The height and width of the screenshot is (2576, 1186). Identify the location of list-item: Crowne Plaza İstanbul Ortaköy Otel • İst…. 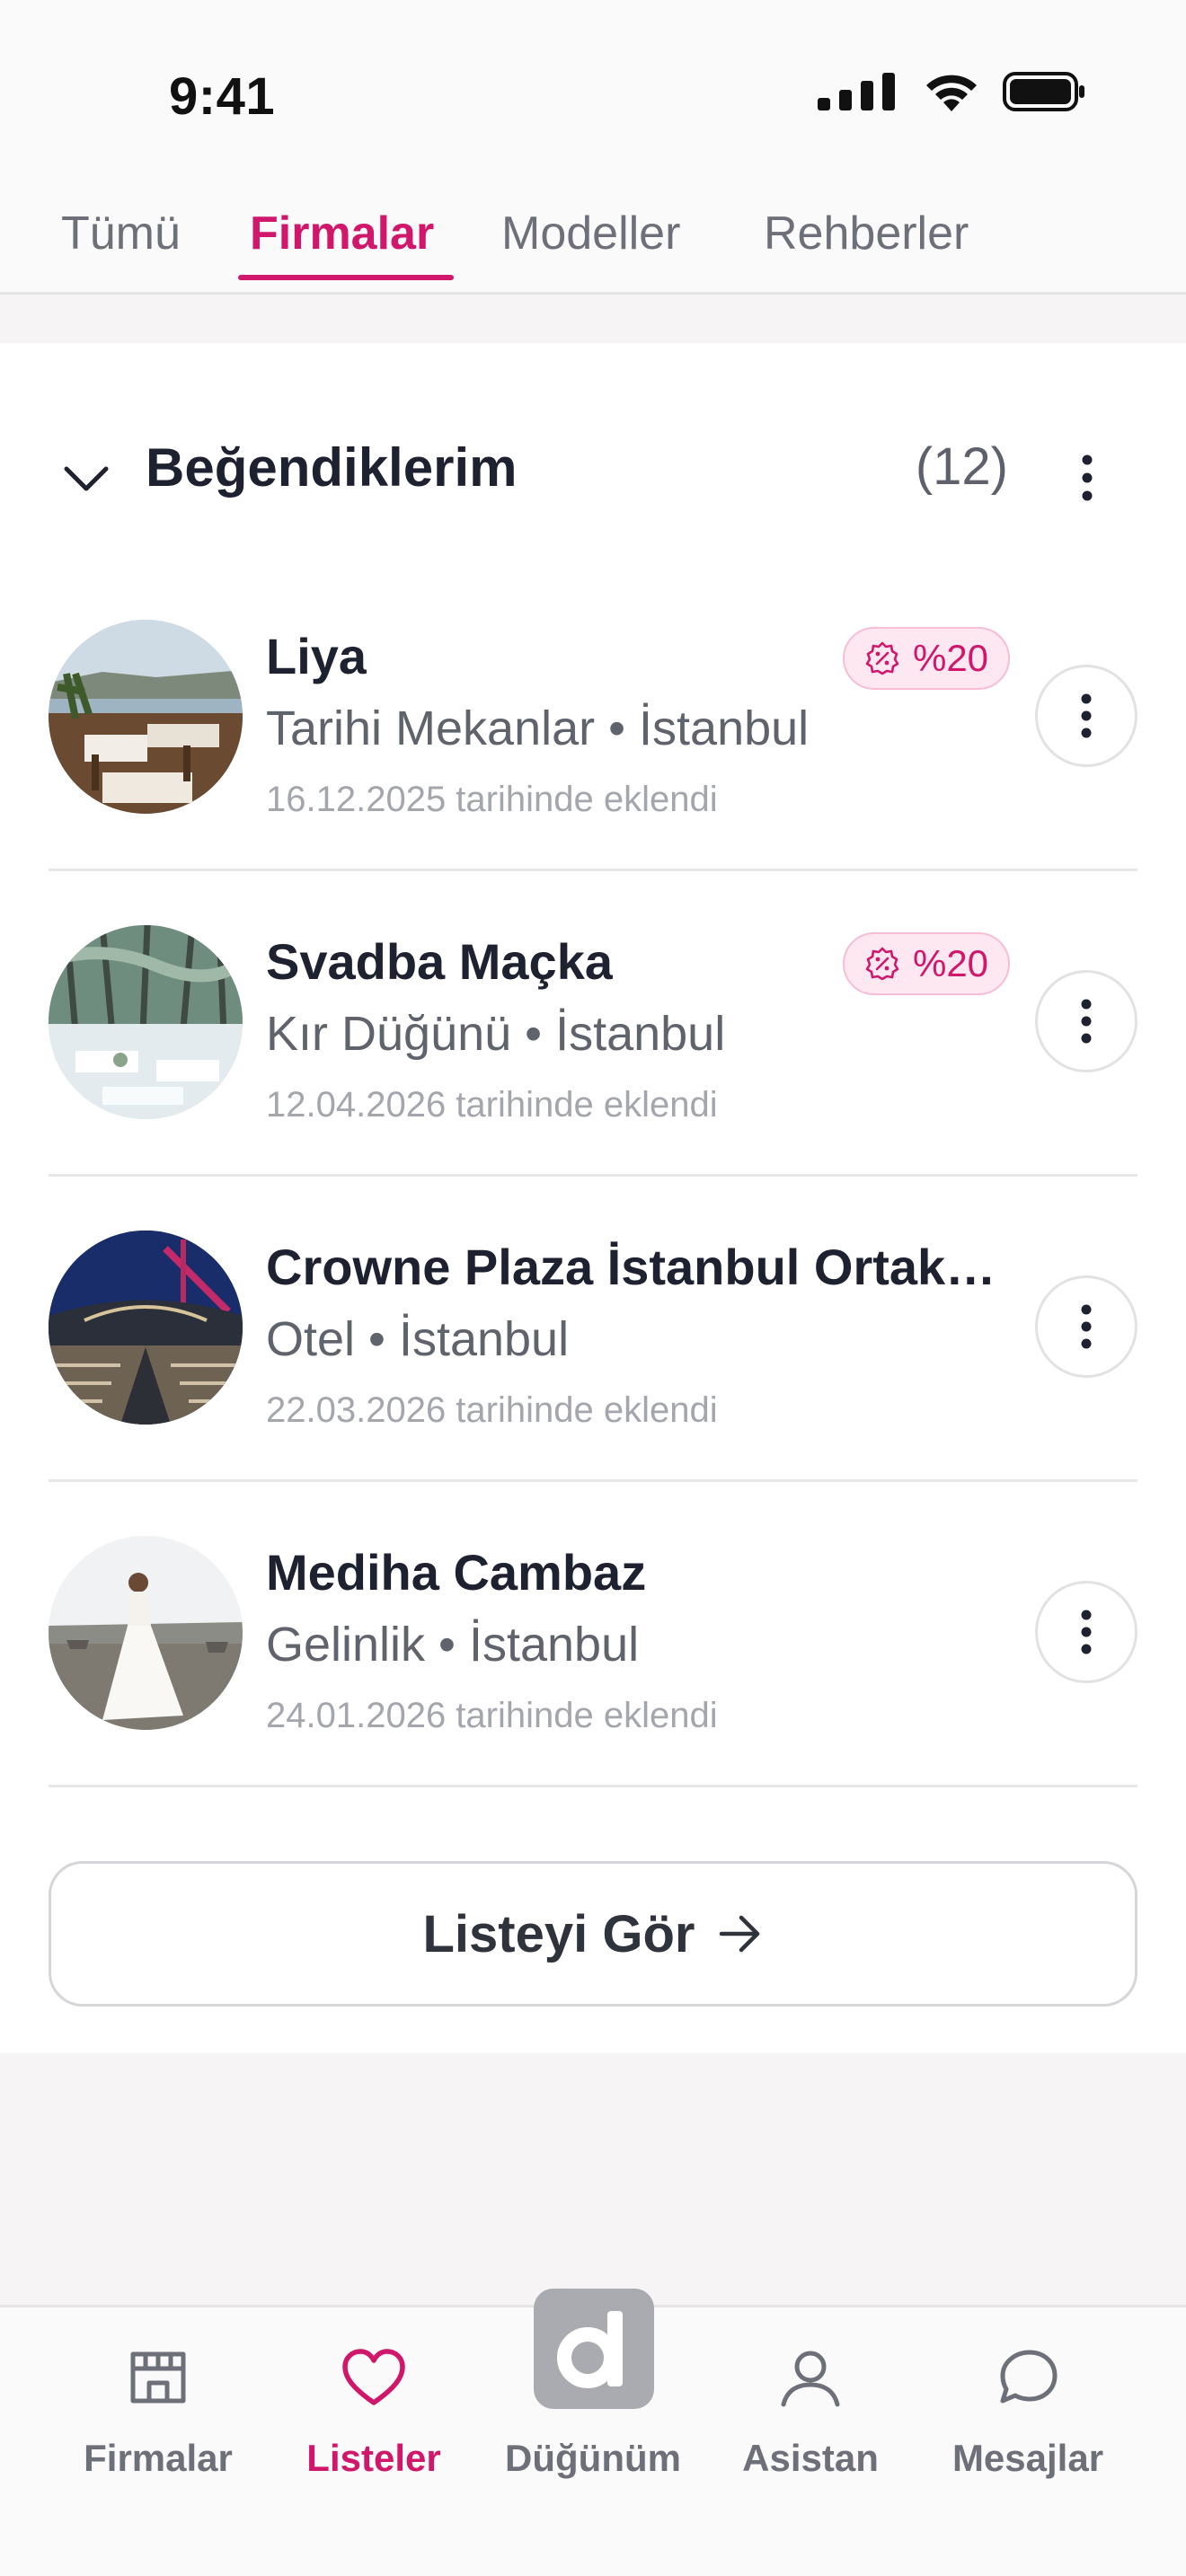
(593, 1329).